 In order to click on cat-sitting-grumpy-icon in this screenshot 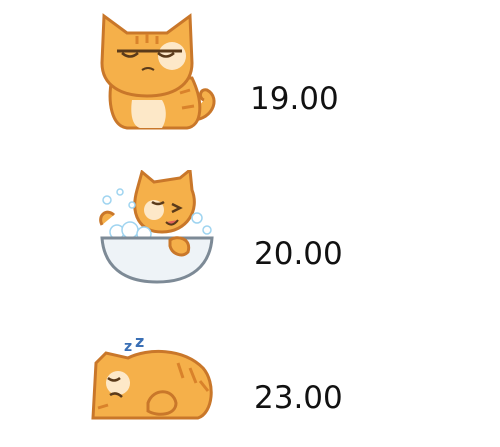, I will do `click(158, 71)`.